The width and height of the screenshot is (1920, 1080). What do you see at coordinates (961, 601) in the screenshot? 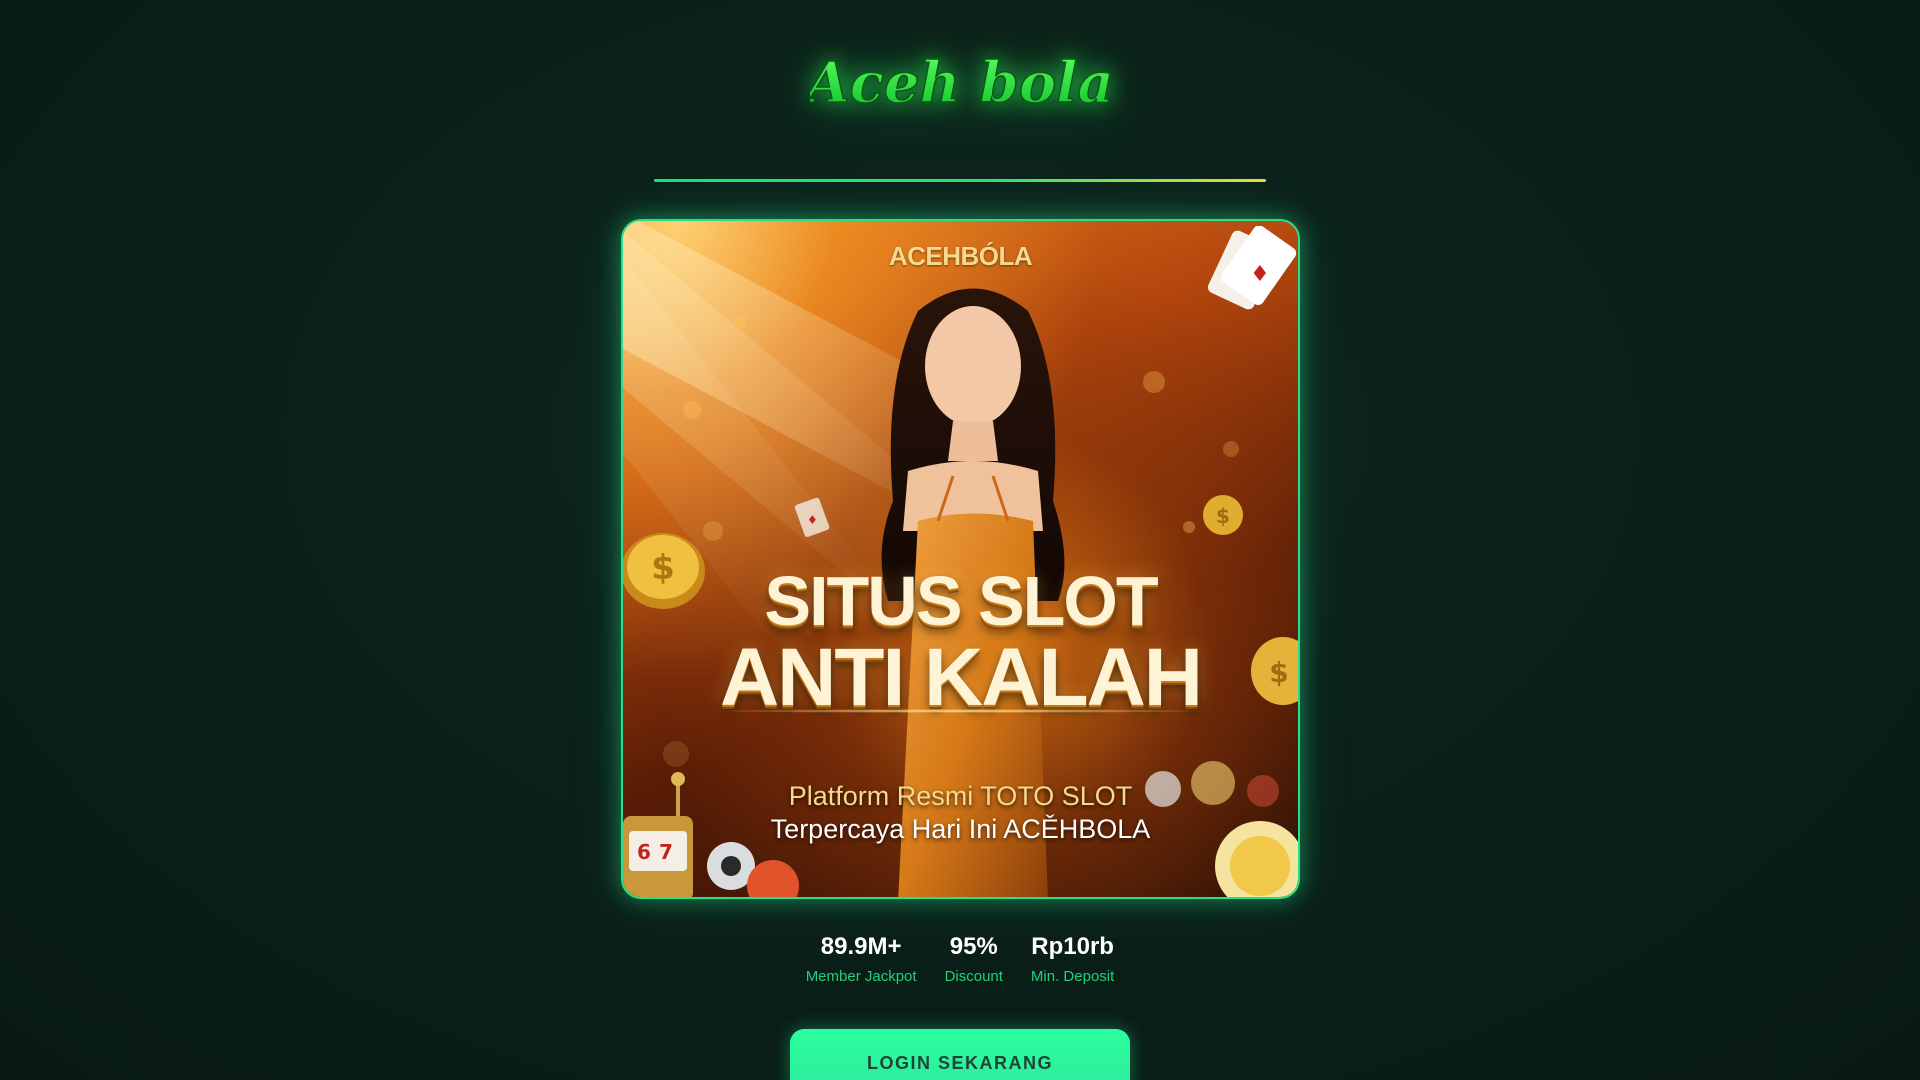
I see `banner-title-line1: SITUS SLOT` at bounding box center [961, 601].